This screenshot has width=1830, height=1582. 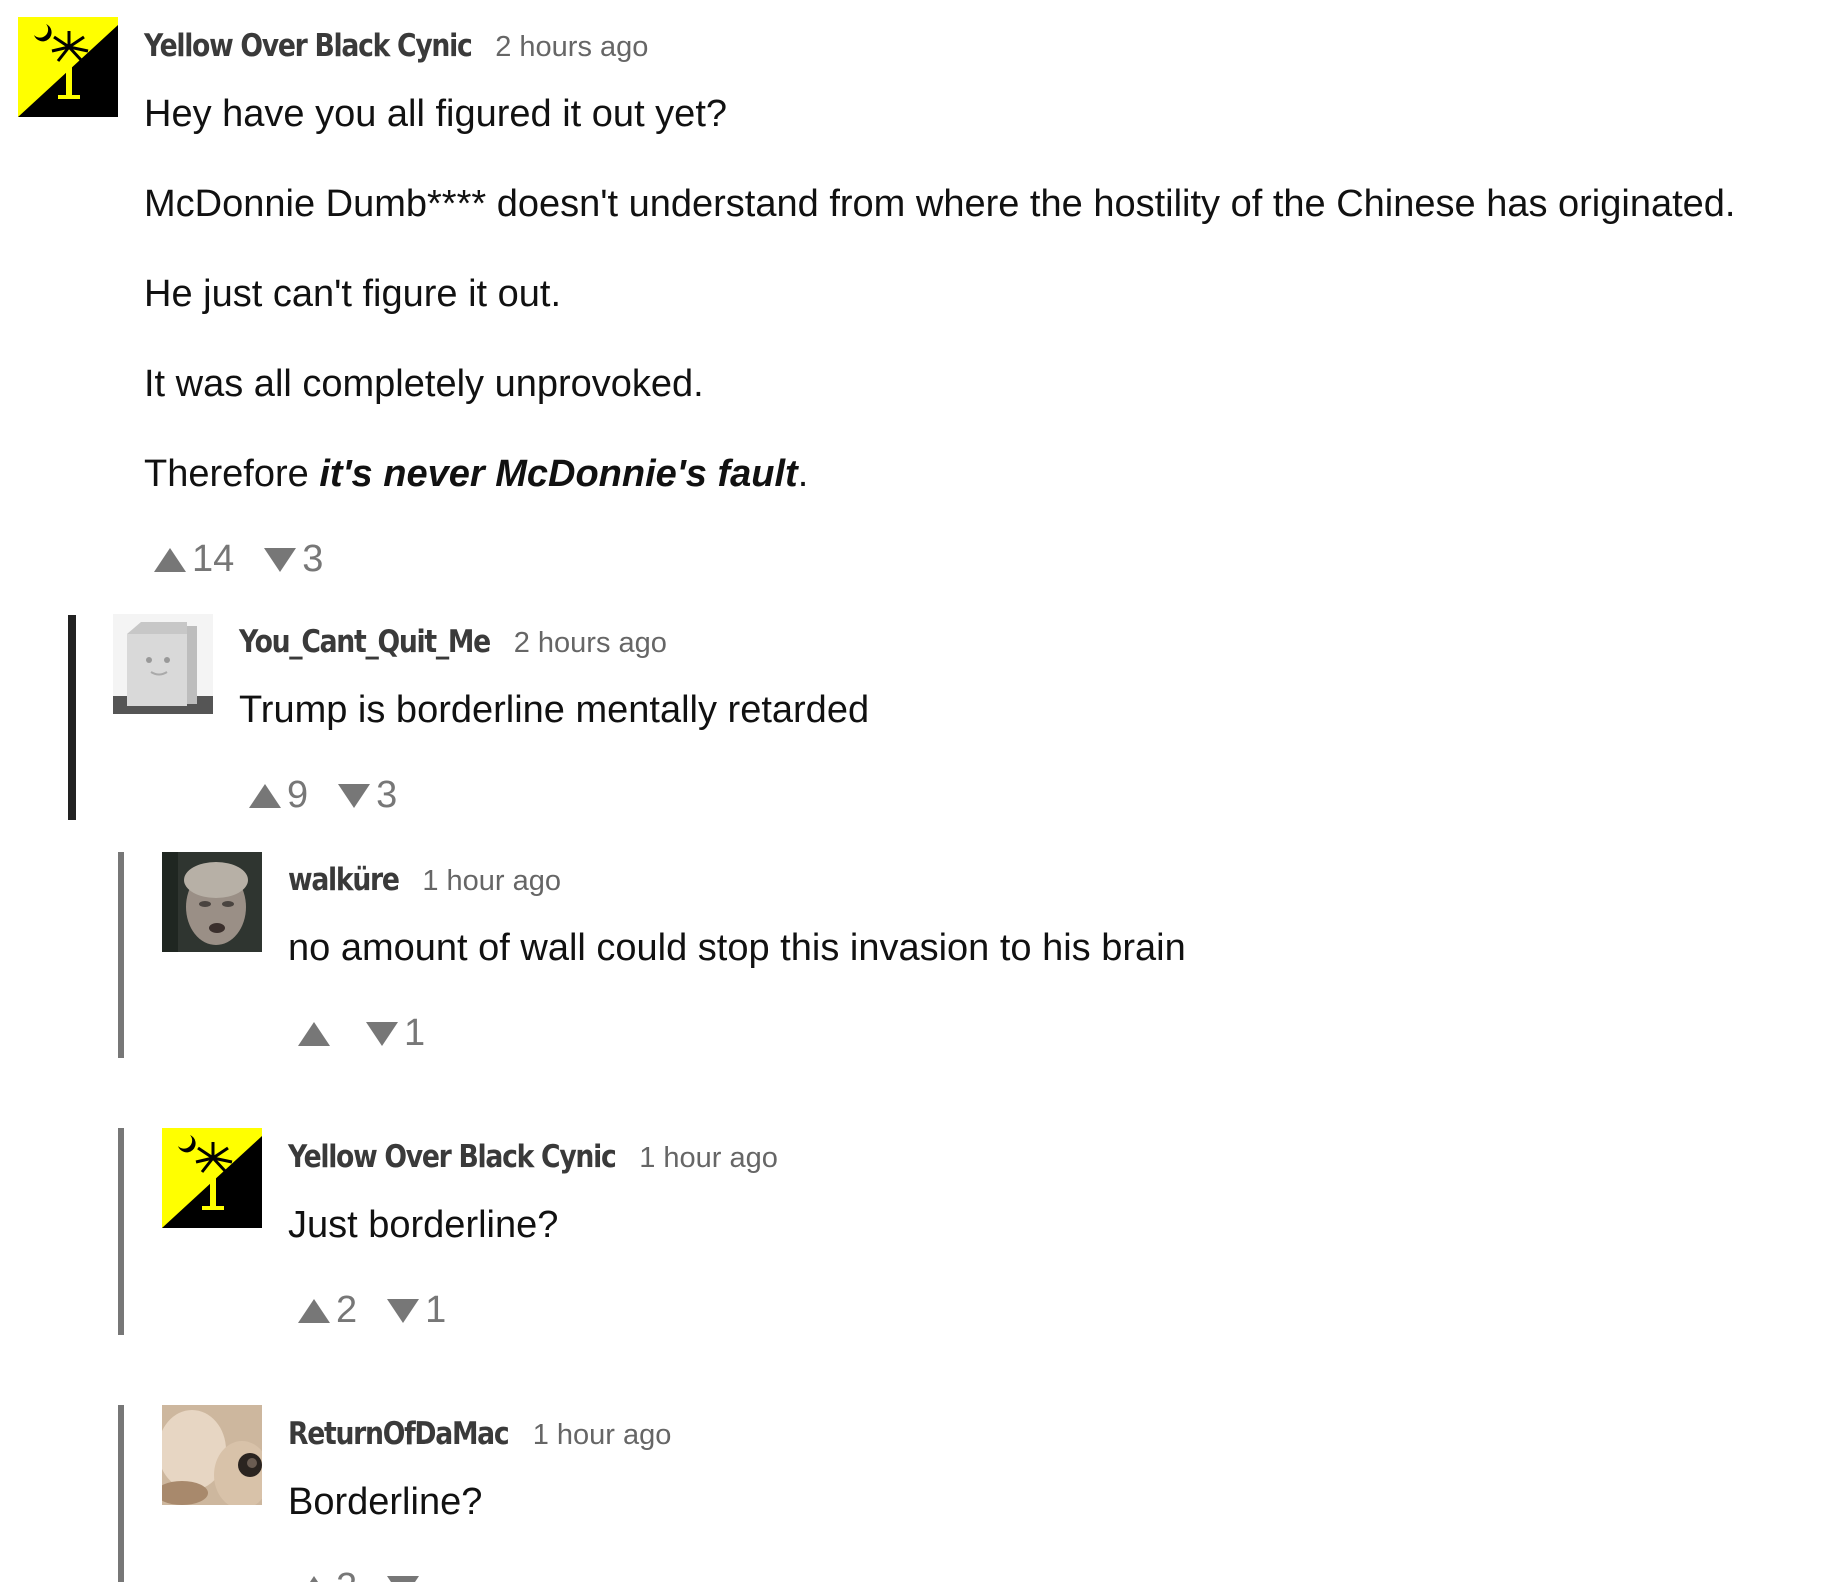 I want to click on author-name: You_Cant_Quit_Me, so click(x=365, y=642).